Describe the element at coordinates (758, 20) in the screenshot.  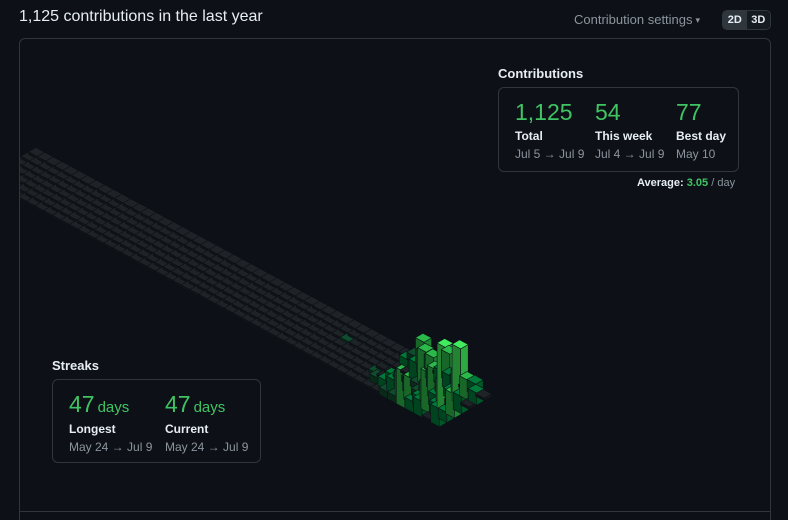
I see `view-3d-button: 3D` at that location.